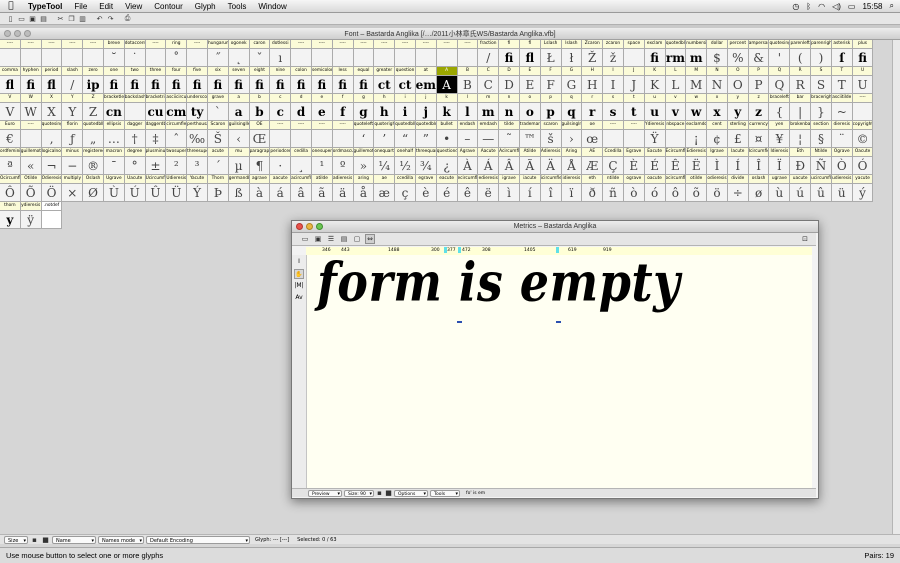 The image size is (900, 563). What do you see at coordinates (738, 134) in the screenshot?
I see `glyph-cell: sterling £` at bounding box center [738, 134].